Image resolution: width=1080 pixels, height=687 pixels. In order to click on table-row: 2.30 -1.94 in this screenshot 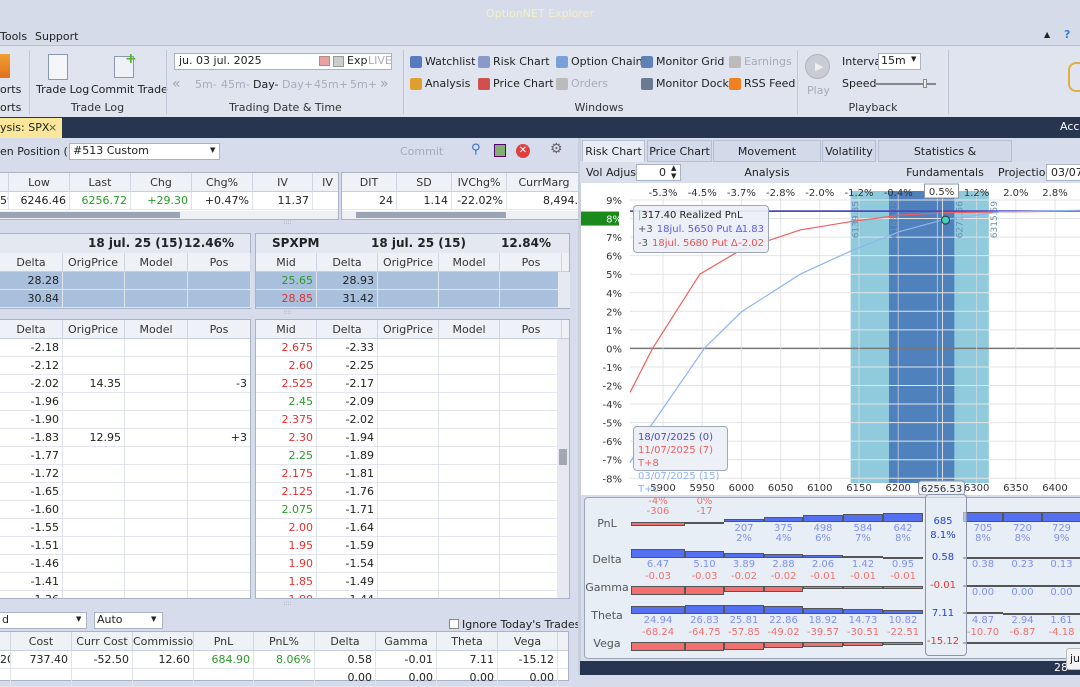, I will do `click(412, 438)`.